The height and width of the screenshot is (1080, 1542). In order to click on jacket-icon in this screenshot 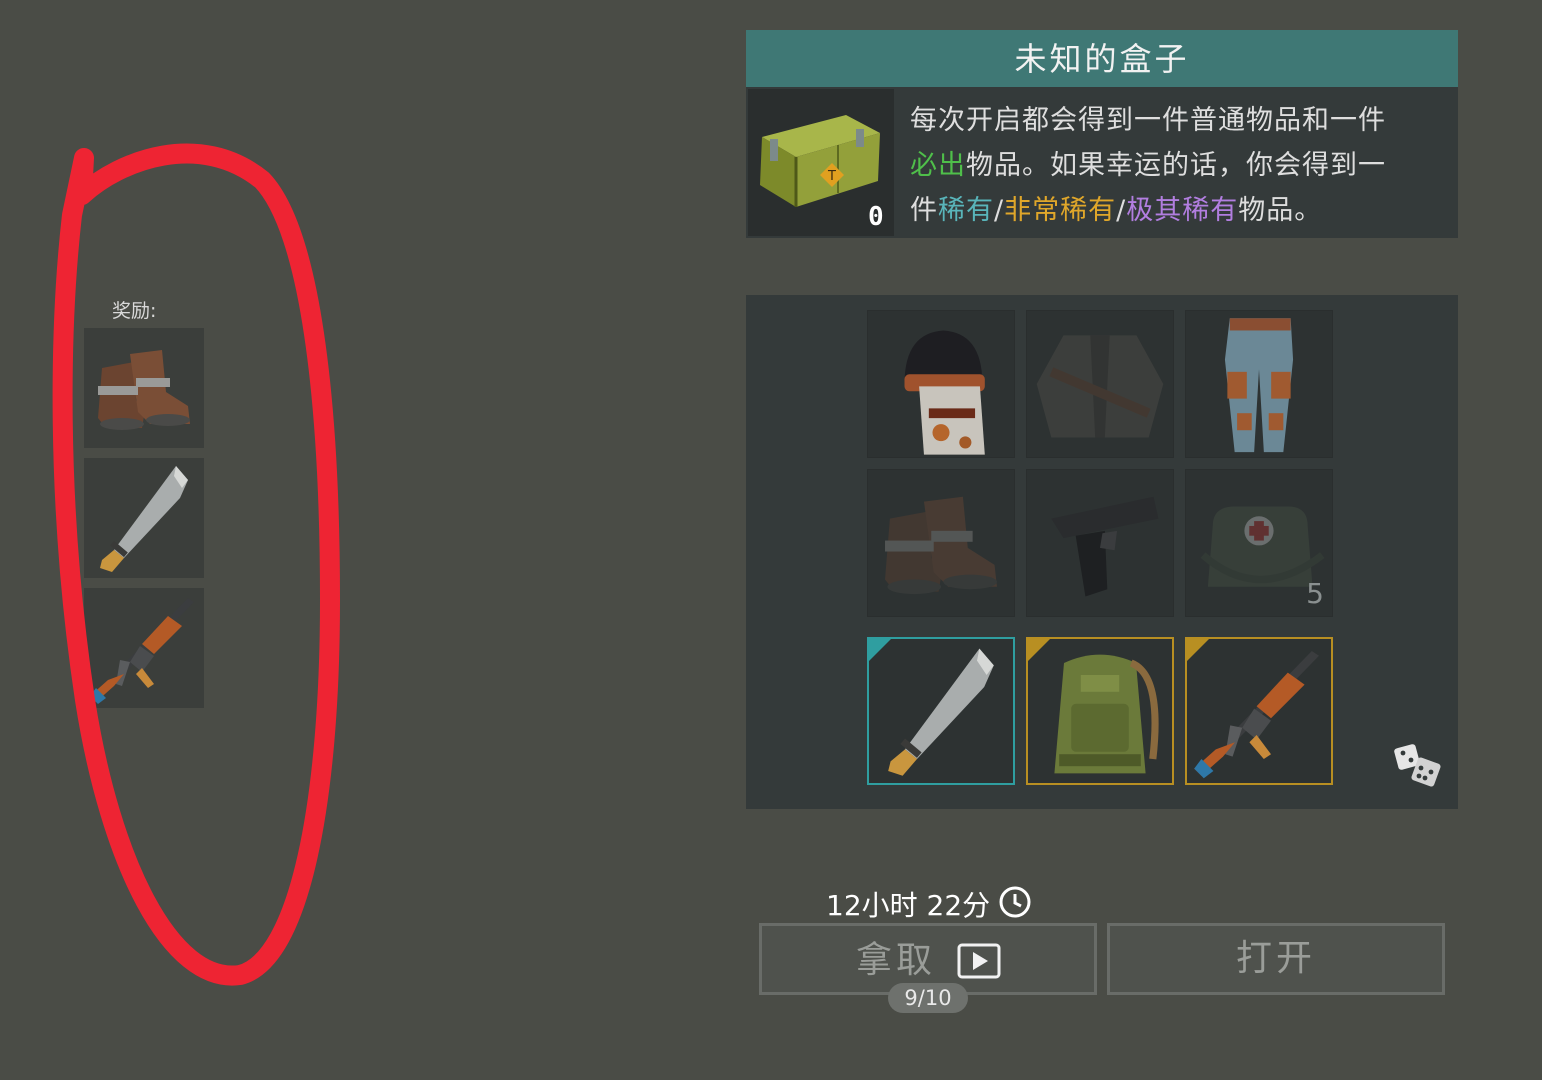, I will do `click(1100, 384)`.